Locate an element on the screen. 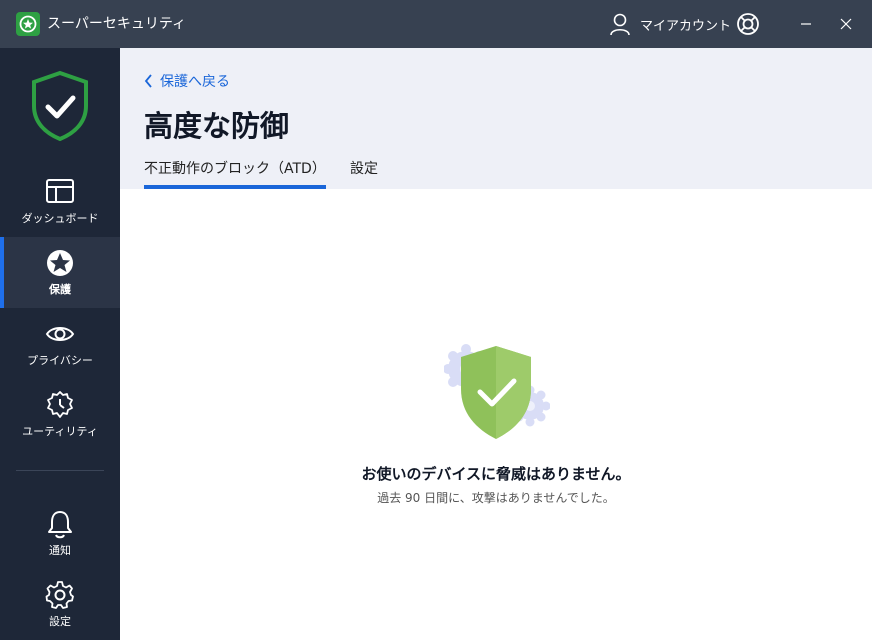 The image size is (872, 640). sidebar-item-privacy: プライバシー is located at coordinates (60, 343).